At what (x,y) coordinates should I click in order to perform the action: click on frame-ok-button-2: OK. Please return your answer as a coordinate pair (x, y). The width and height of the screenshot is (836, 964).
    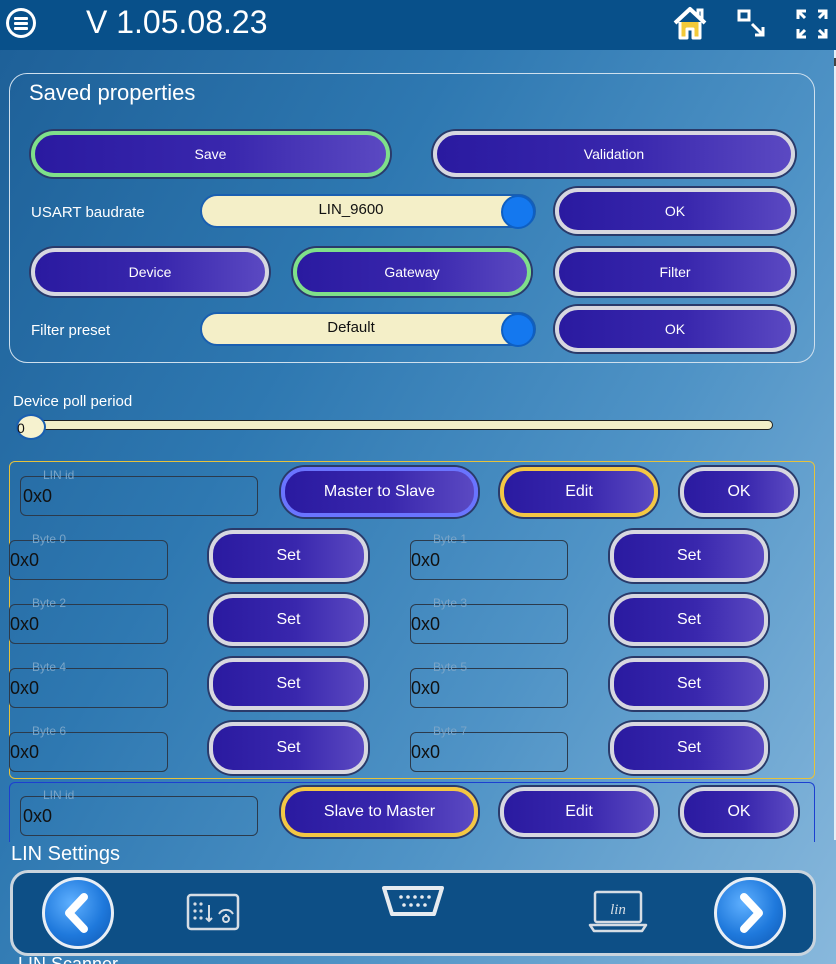
    Looking at the image, I should click on (739, 812).